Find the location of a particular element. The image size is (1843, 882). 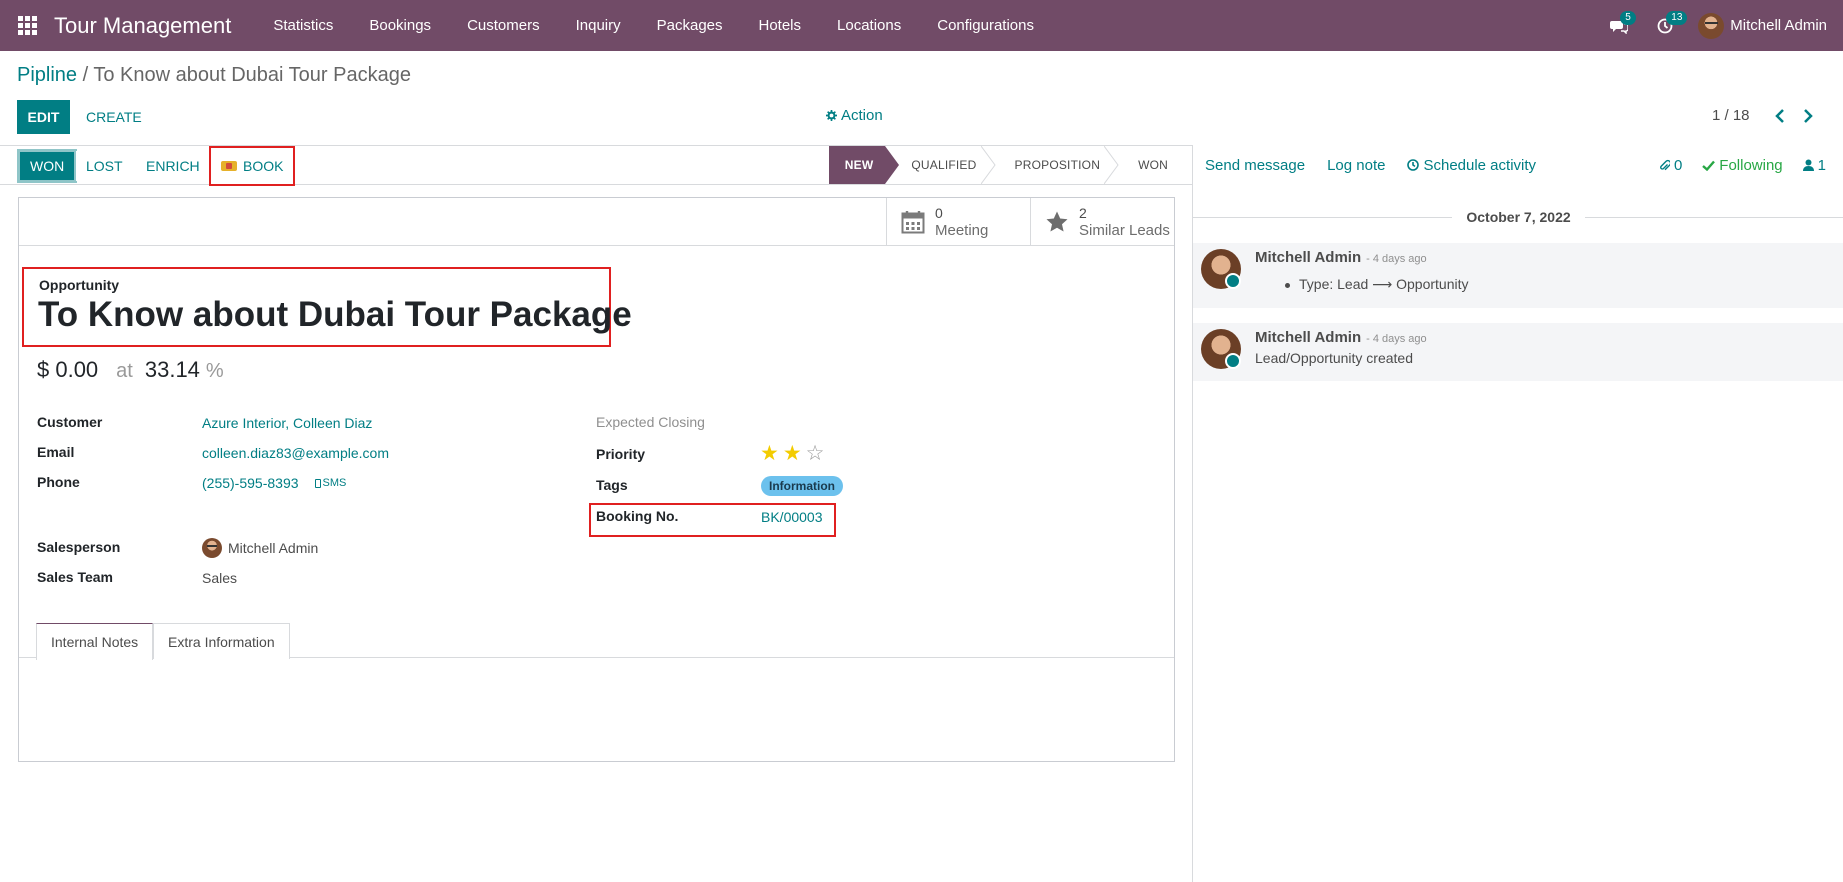

paperclip-icon is located at coordinates (1664, 164).